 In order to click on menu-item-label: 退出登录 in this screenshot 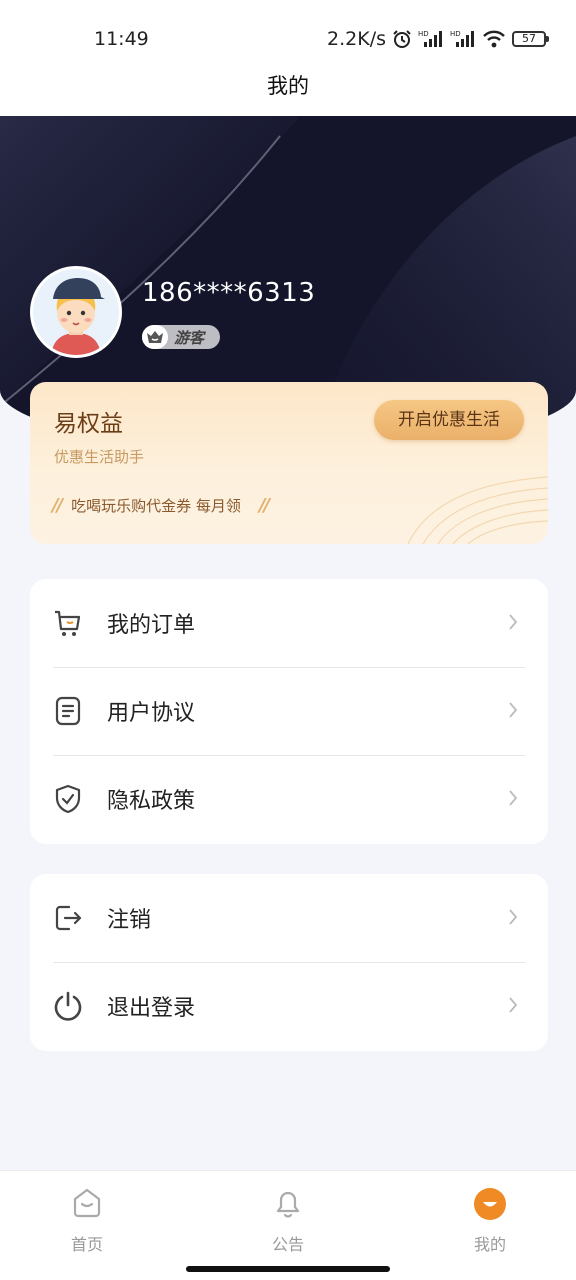, I will do `click(151, 1008)`.